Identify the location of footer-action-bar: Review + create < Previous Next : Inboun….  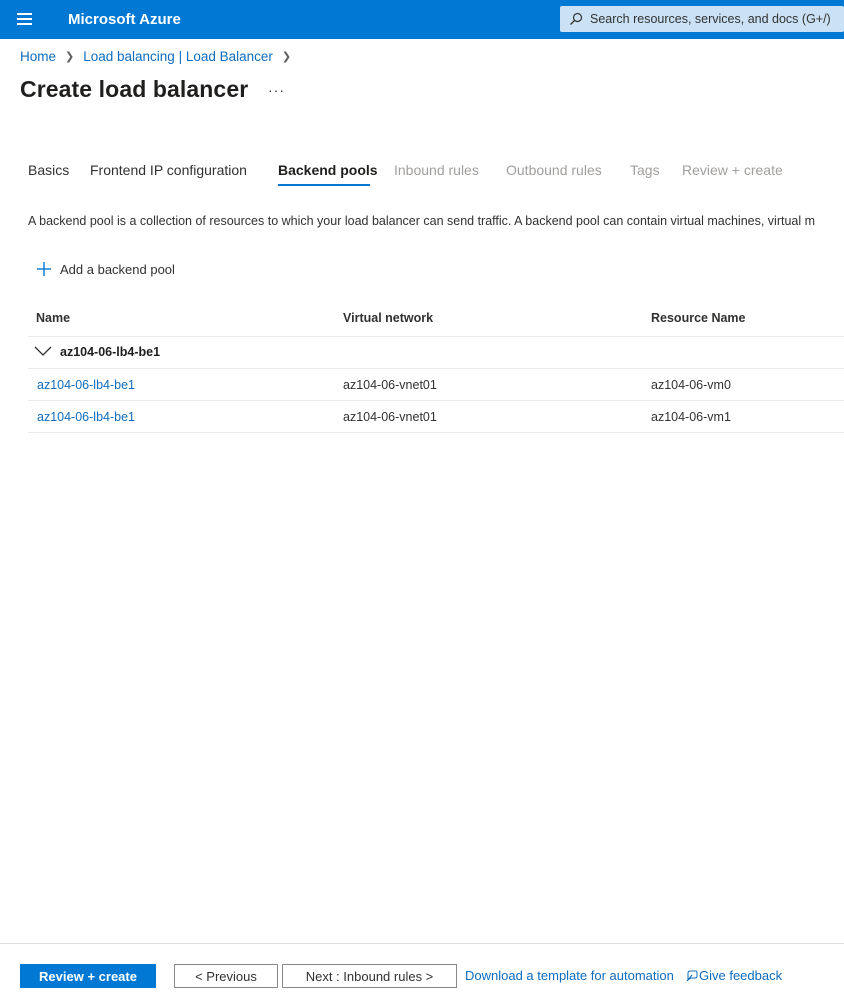
(422, 975).